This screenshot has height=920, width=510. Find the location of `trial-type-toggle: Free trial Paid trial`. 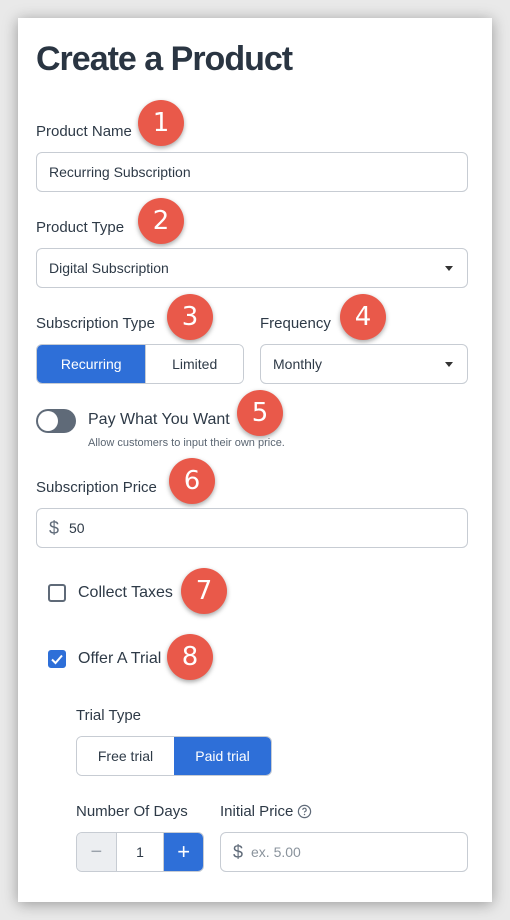

trial-type-toggle: Free trial Paid trial is located at coordinates (174, 756).